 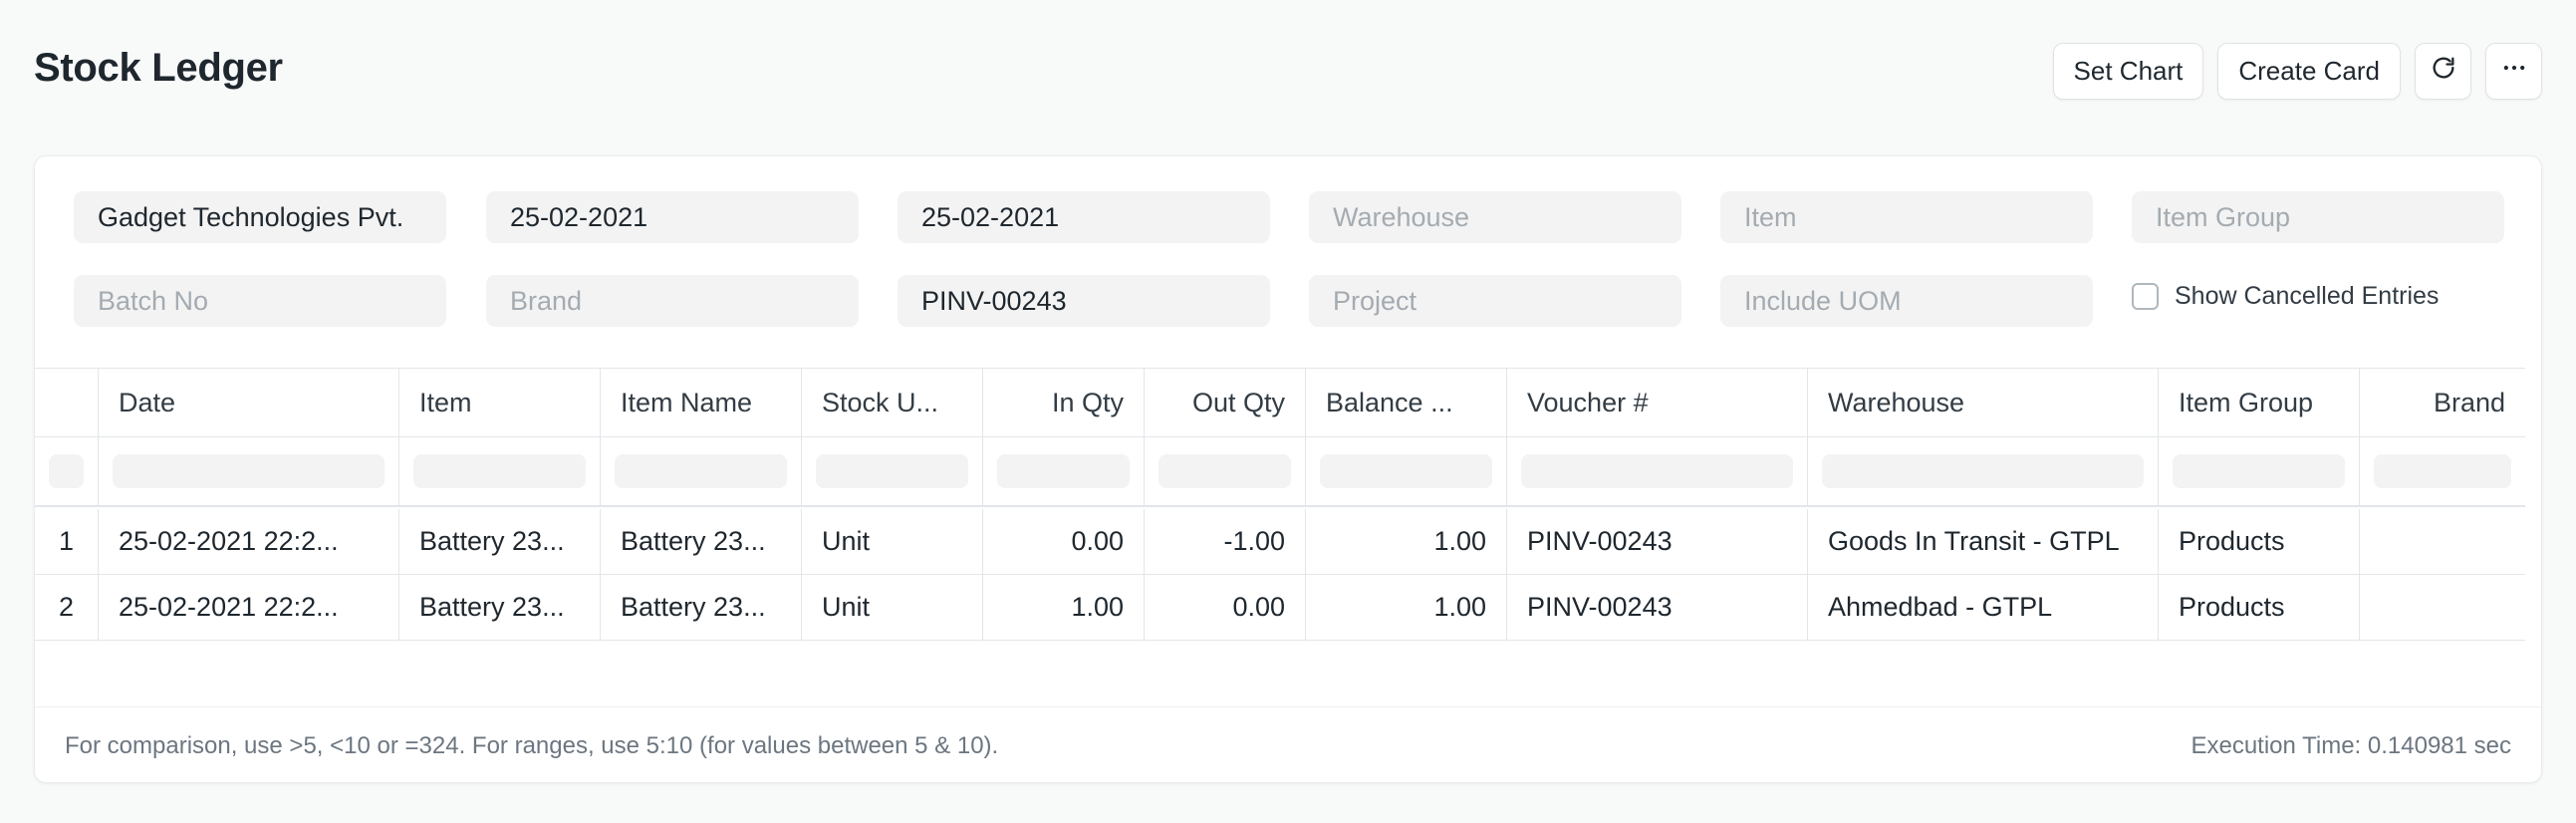 I want to click on brand-field: Brand, so click(x=672, y=301).